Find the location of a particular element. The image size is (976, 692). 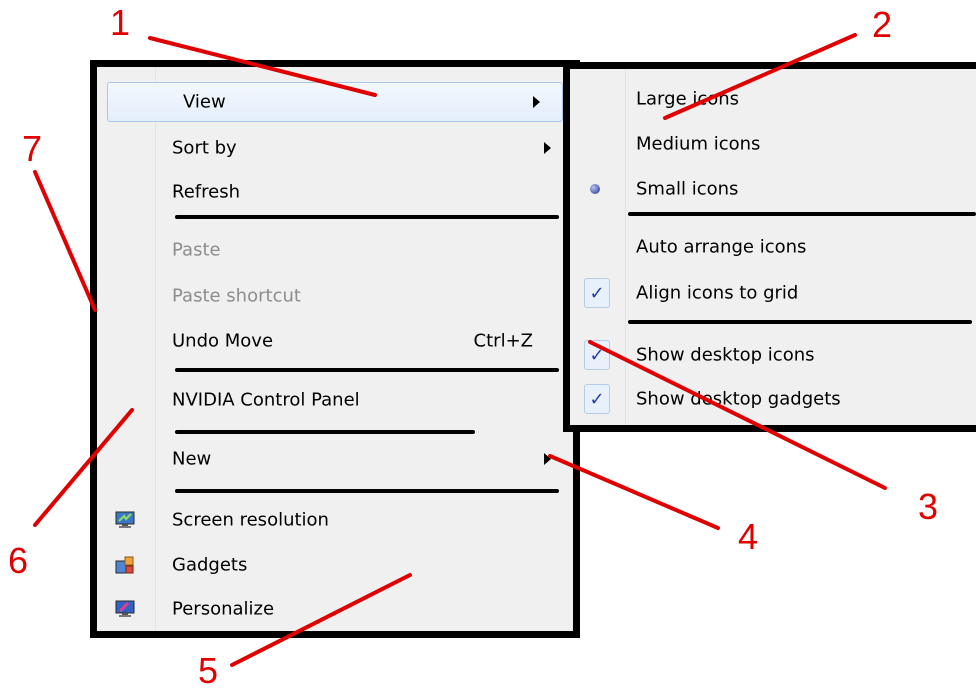

callout-number-7: 7 is located at coordinates (32, 148).